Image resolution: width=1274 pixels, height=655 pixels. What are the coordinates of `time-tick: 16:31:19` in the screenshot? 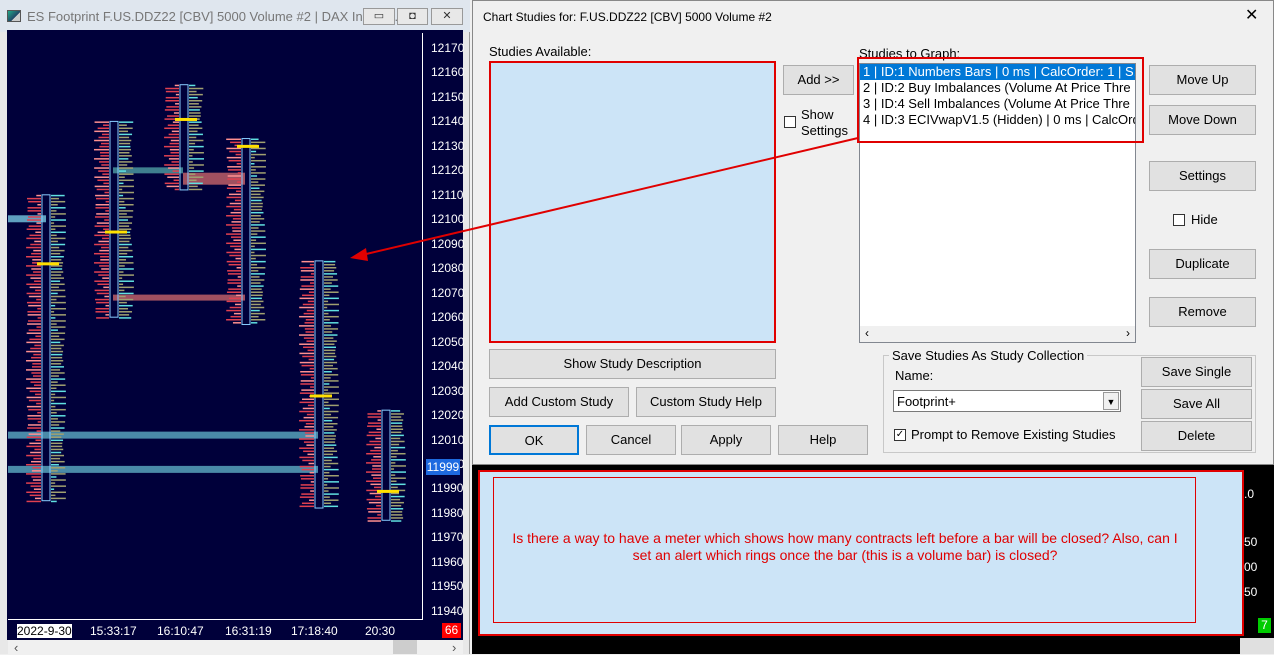 It's located at (248, 631).